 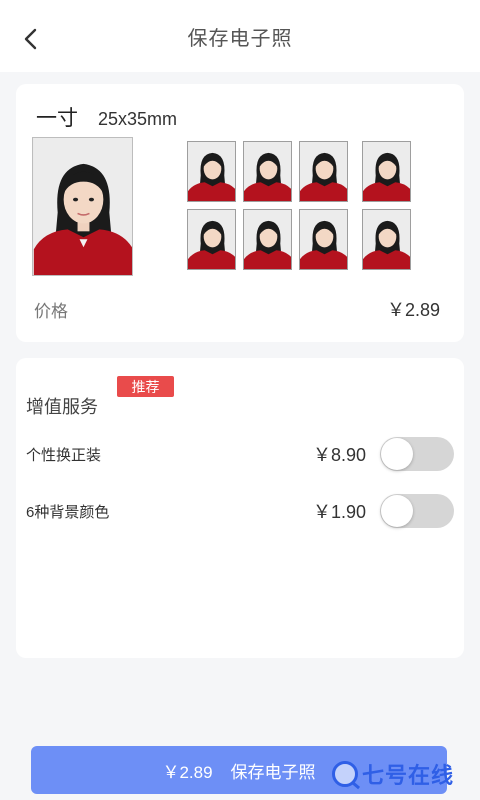 I want to click on watermark-logo: 七号在线, so click(x=393, y=774).